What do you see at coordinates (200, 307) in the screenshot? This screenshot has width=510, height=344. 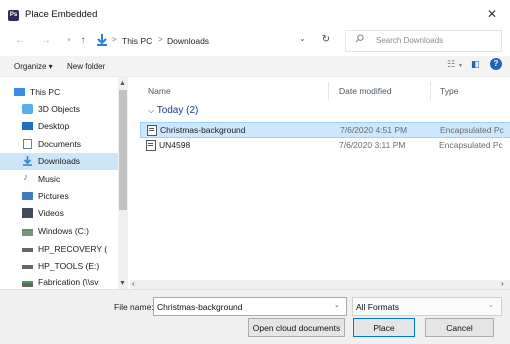 I see `file-name-value: Christmas-background` at bounding box center [200, 307].